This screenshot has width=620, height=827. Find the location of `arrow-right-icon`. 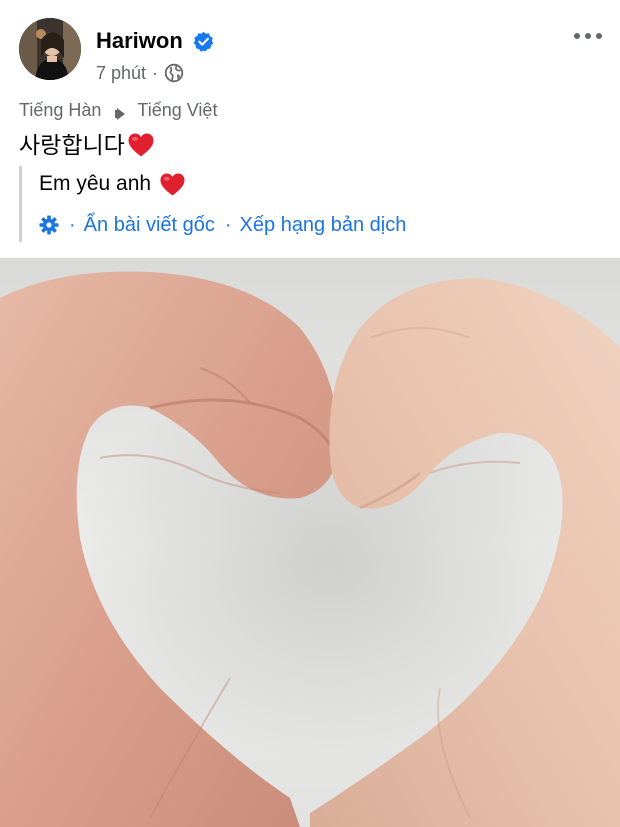

arrow-right-icon is located at coordinates (121, 111).